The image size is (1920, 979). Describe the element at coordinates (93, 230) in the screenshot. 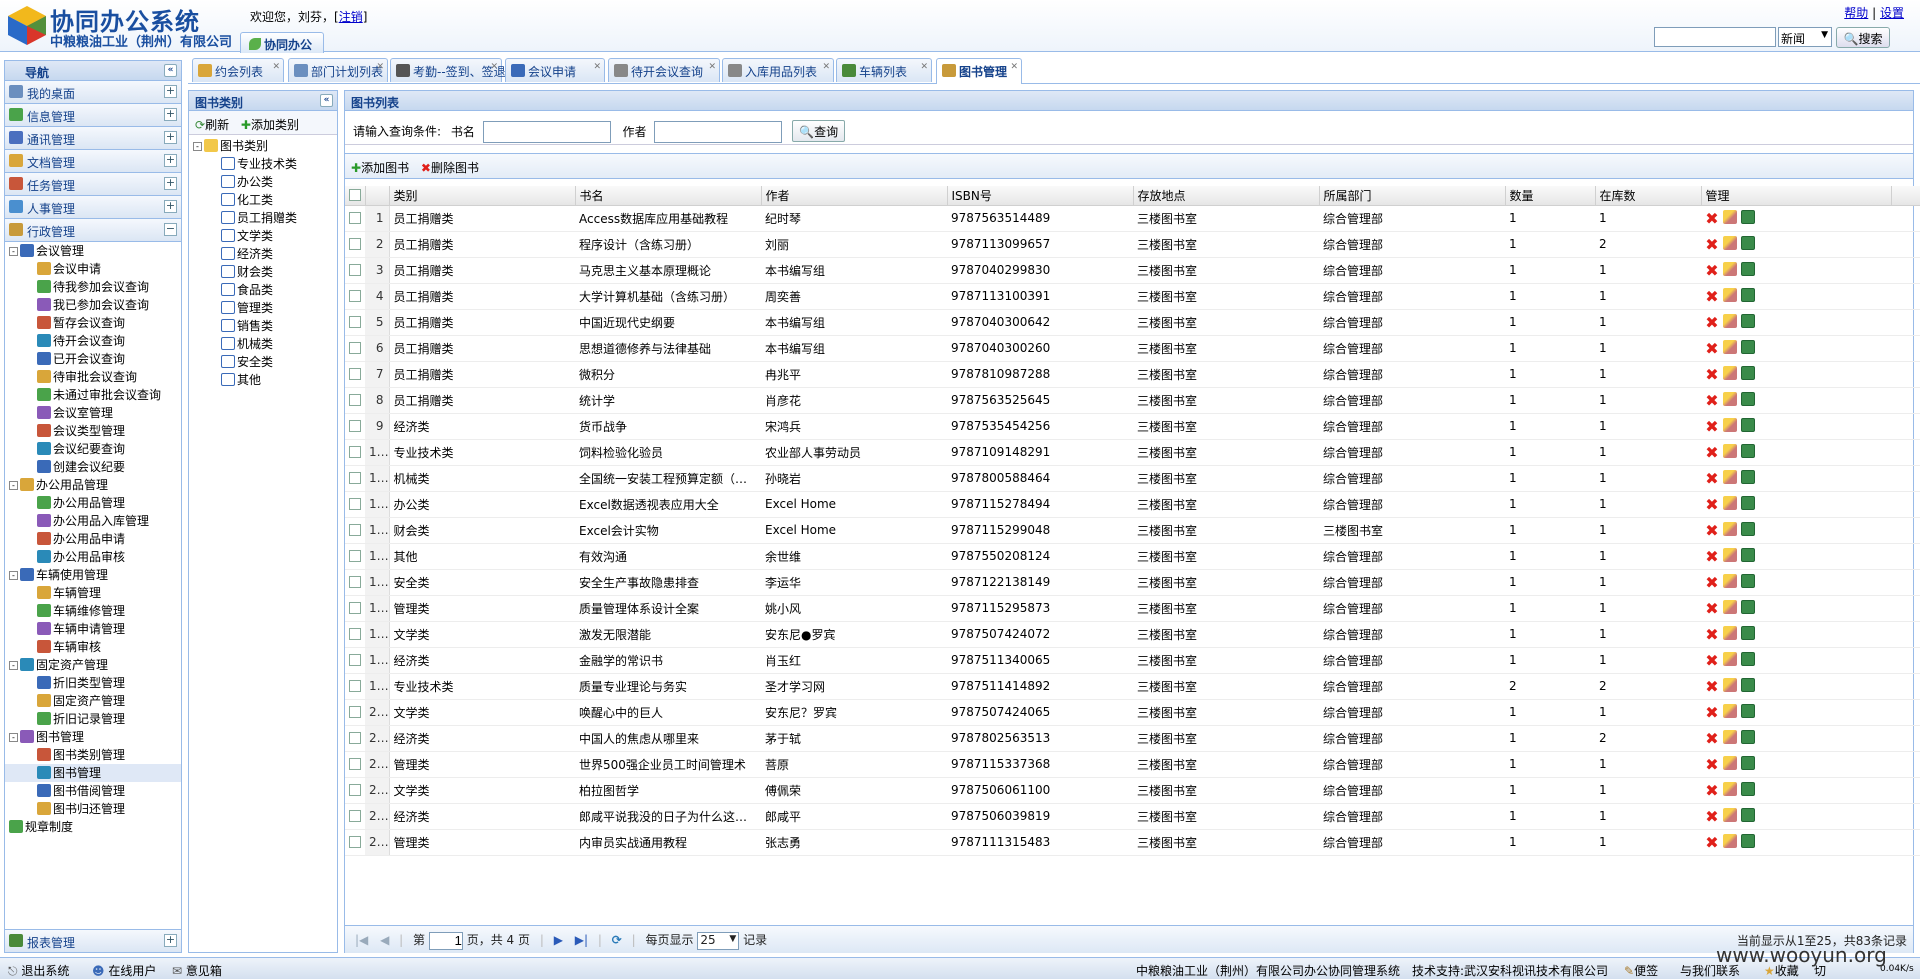

I see `nav-section: 行政管理 −` at that location.